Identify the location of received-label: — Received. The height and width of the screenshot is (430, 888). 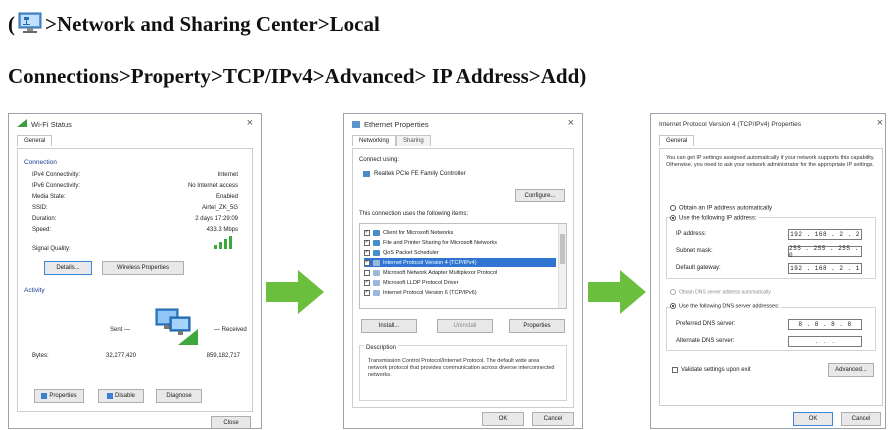
(230, 330).